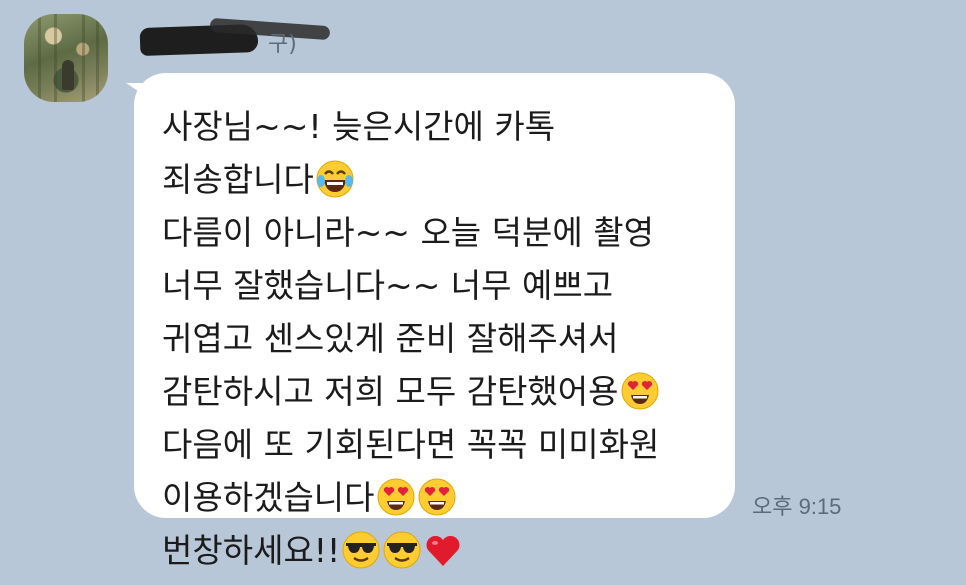 Image resolution: width=966 pixels, height=585 pixels. I want to click on message-line: 다음에 또 기회된다면 꼭꼭 미미화원, so click(448, 444).